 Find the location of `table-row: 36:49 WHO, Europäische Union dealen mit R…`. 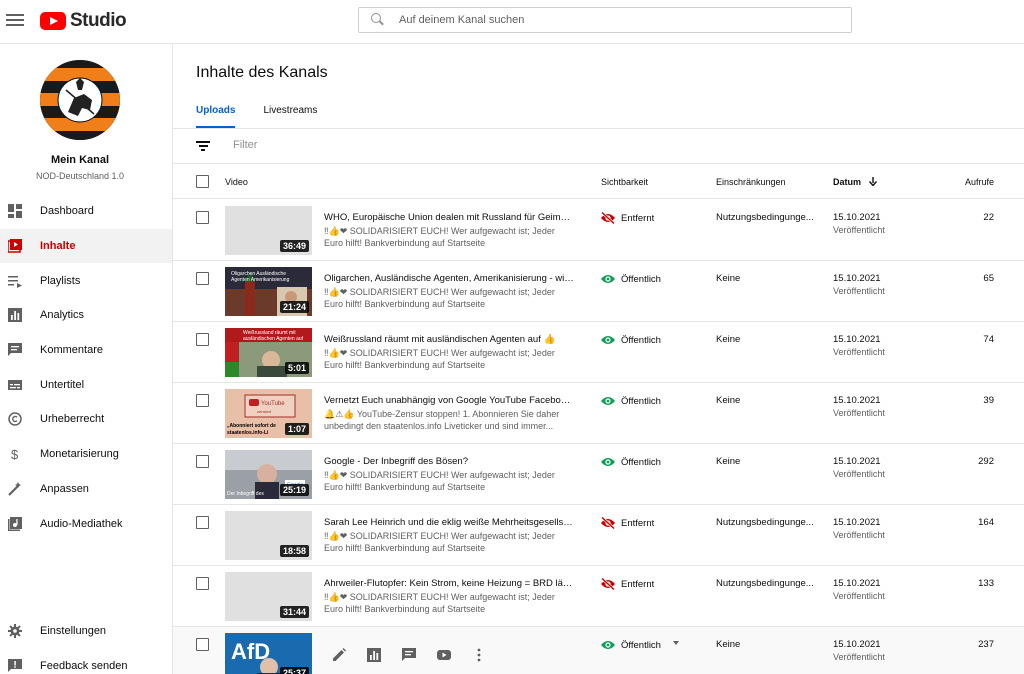

table-row: 36:49 WHO, Europäische Union dealen mit R… is located at coordinates (598, 230).